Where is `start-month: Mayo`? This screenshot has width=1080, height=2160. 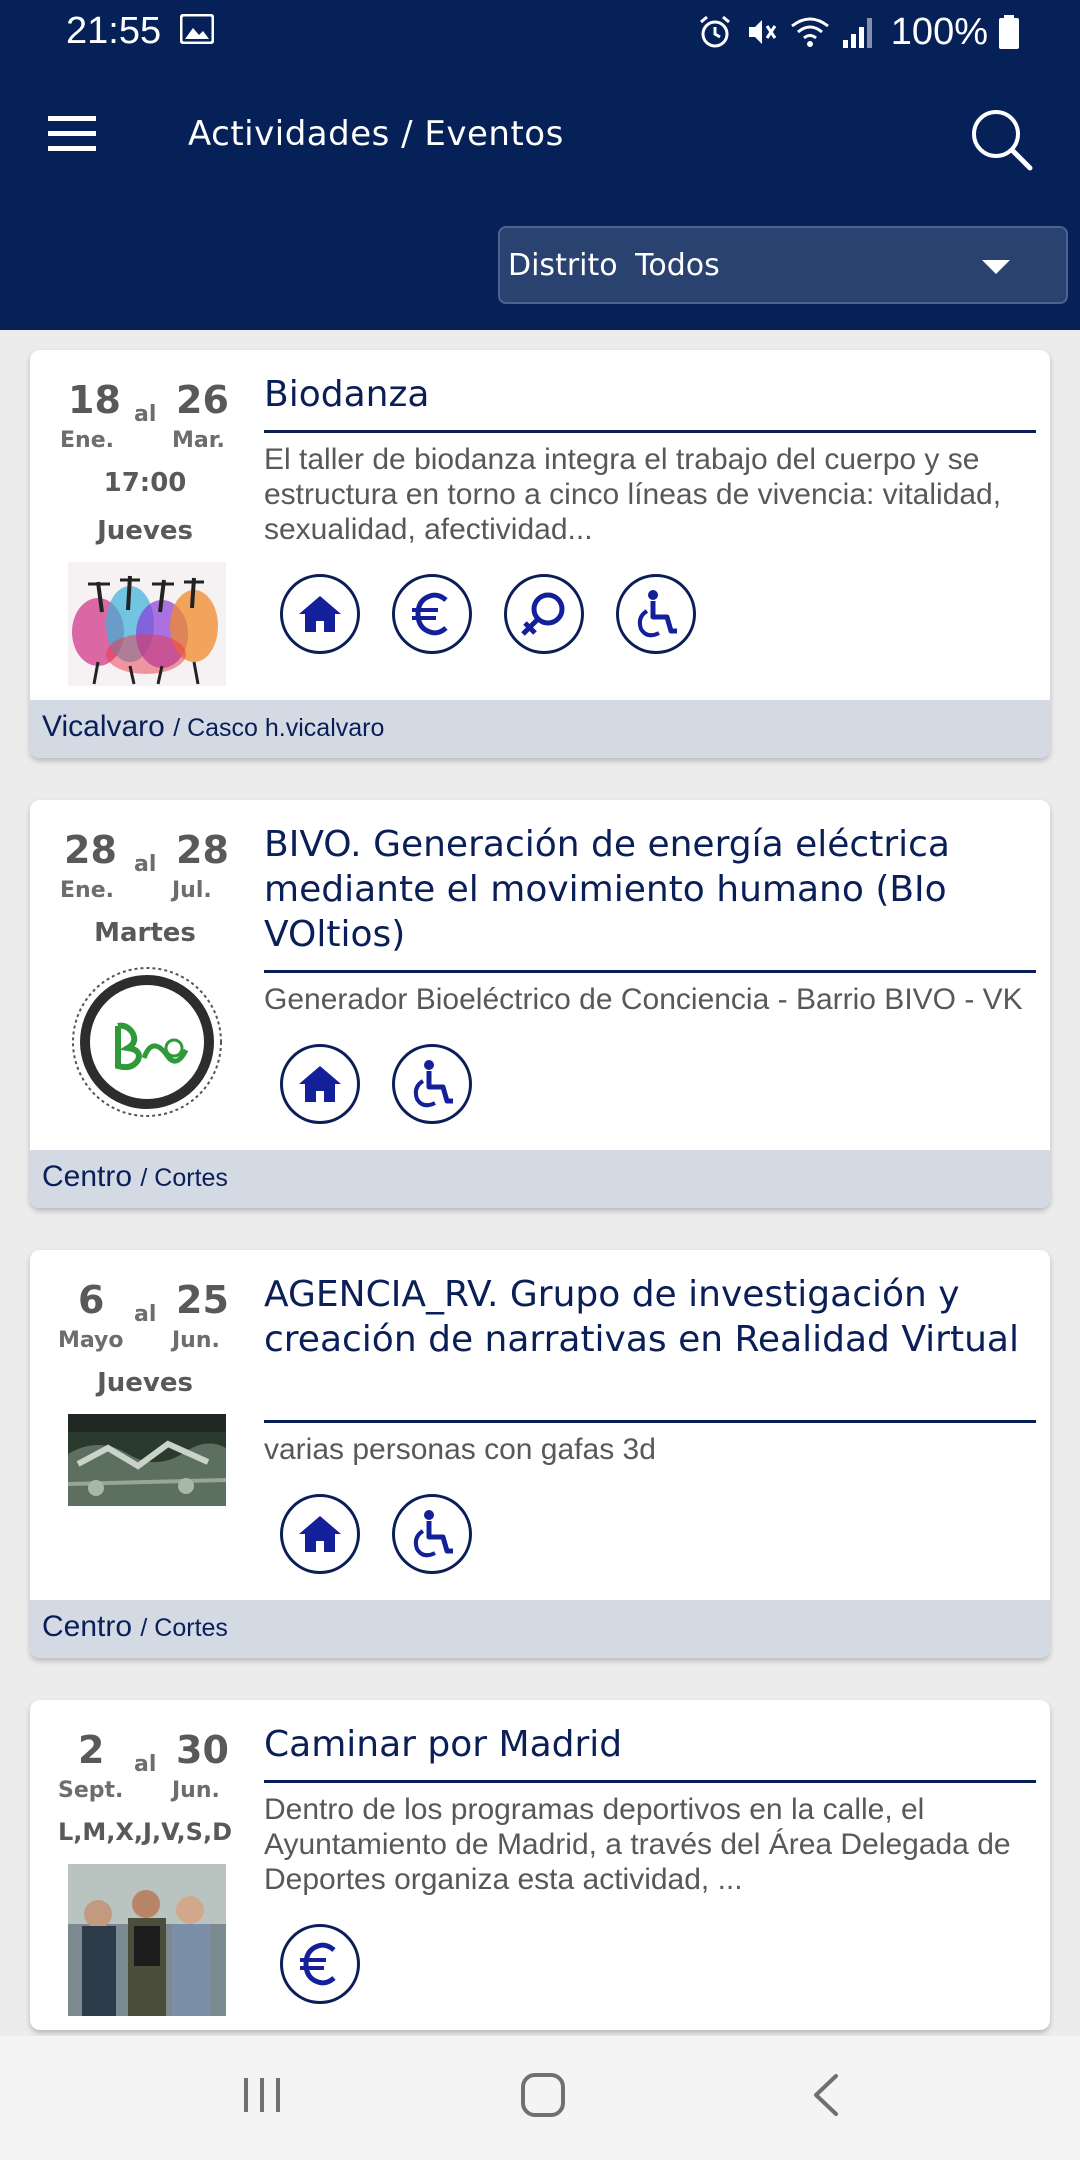
start-month: Mayo is located at coordinates (91, 1340).